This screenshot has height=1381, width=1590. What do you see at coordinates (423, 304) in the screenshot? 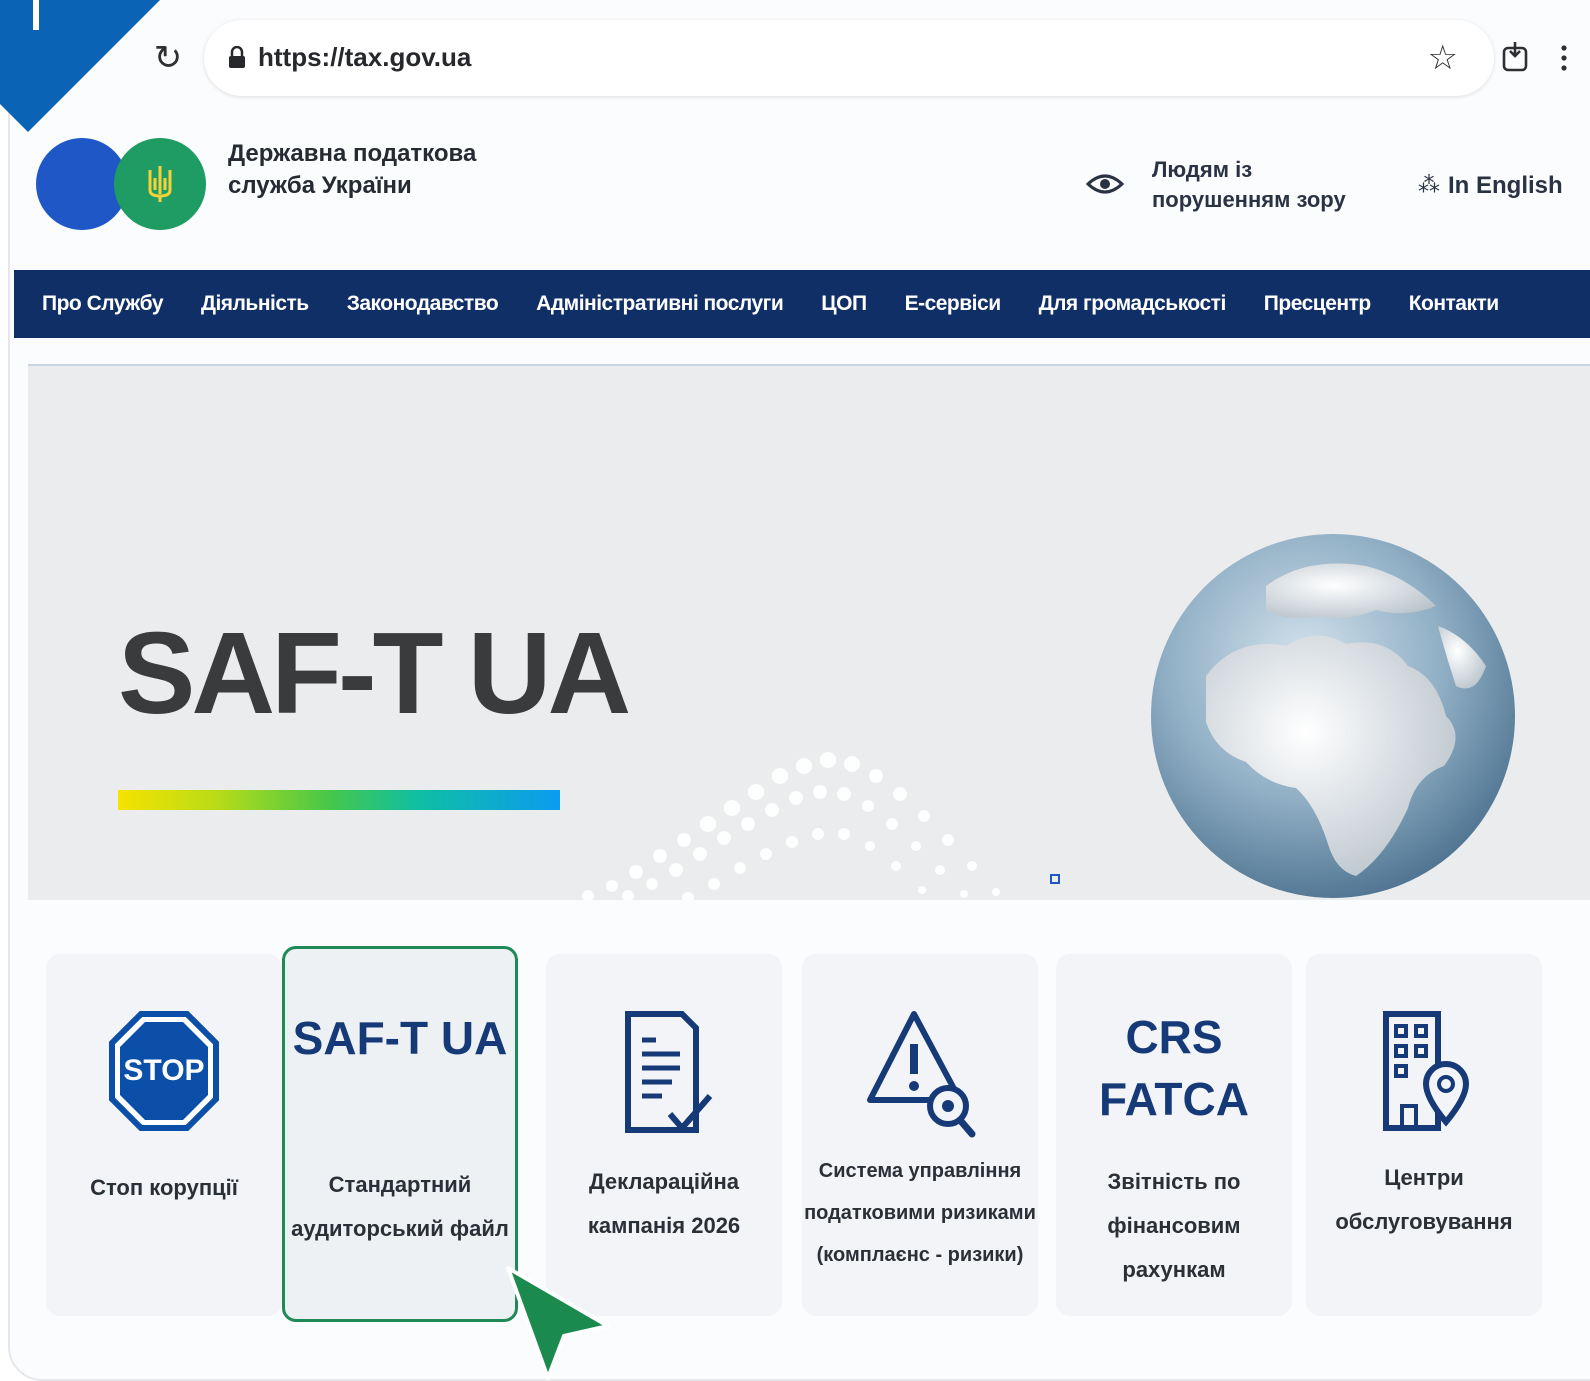
I see `nav-item-legislation: Законодавство` at bounding box center [423, 304].